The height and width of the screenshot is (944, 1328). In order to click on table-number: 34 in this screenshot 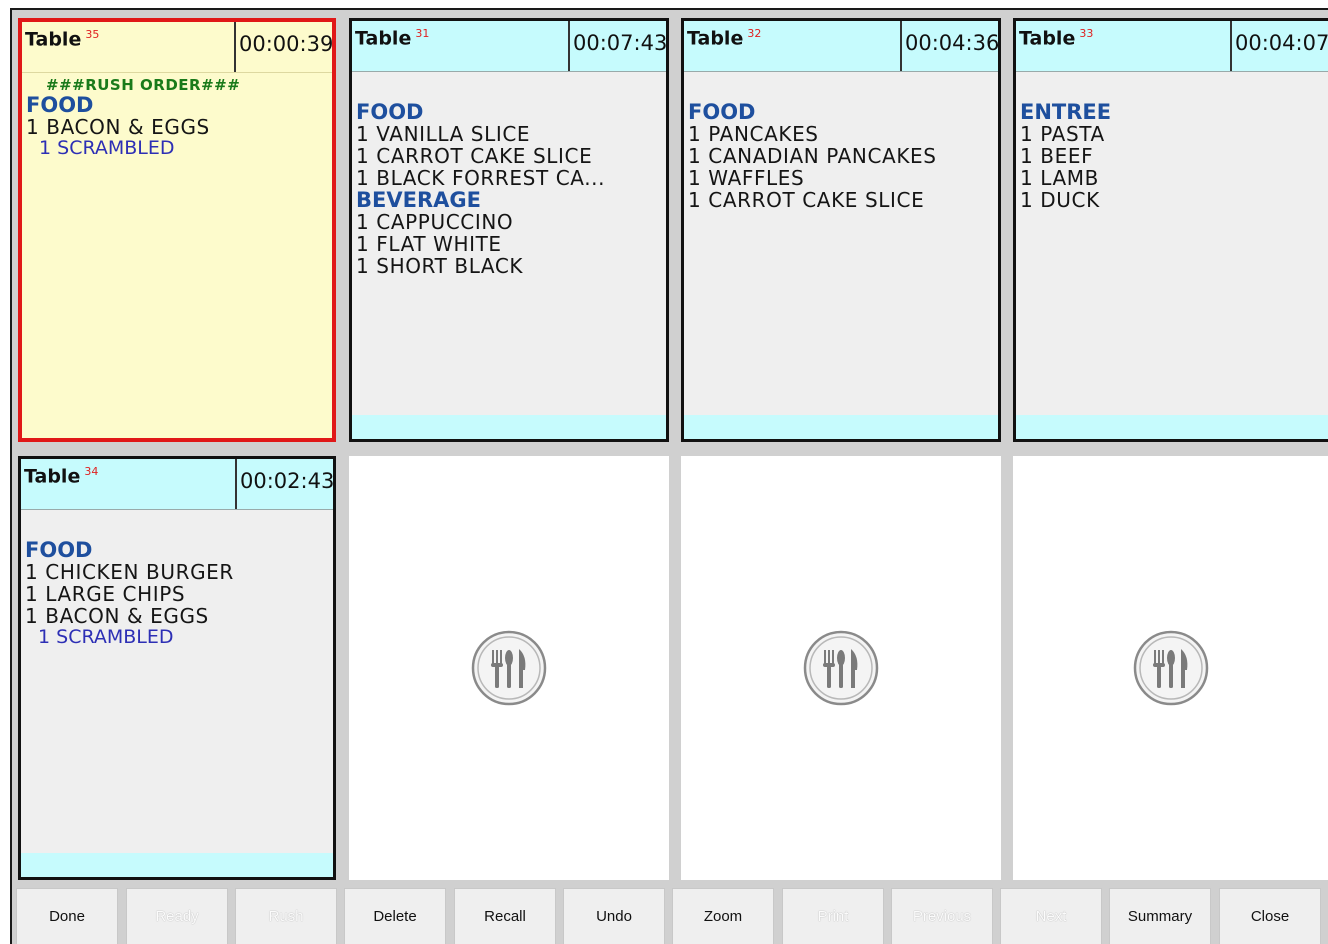, I will do `click(91, 471)`.